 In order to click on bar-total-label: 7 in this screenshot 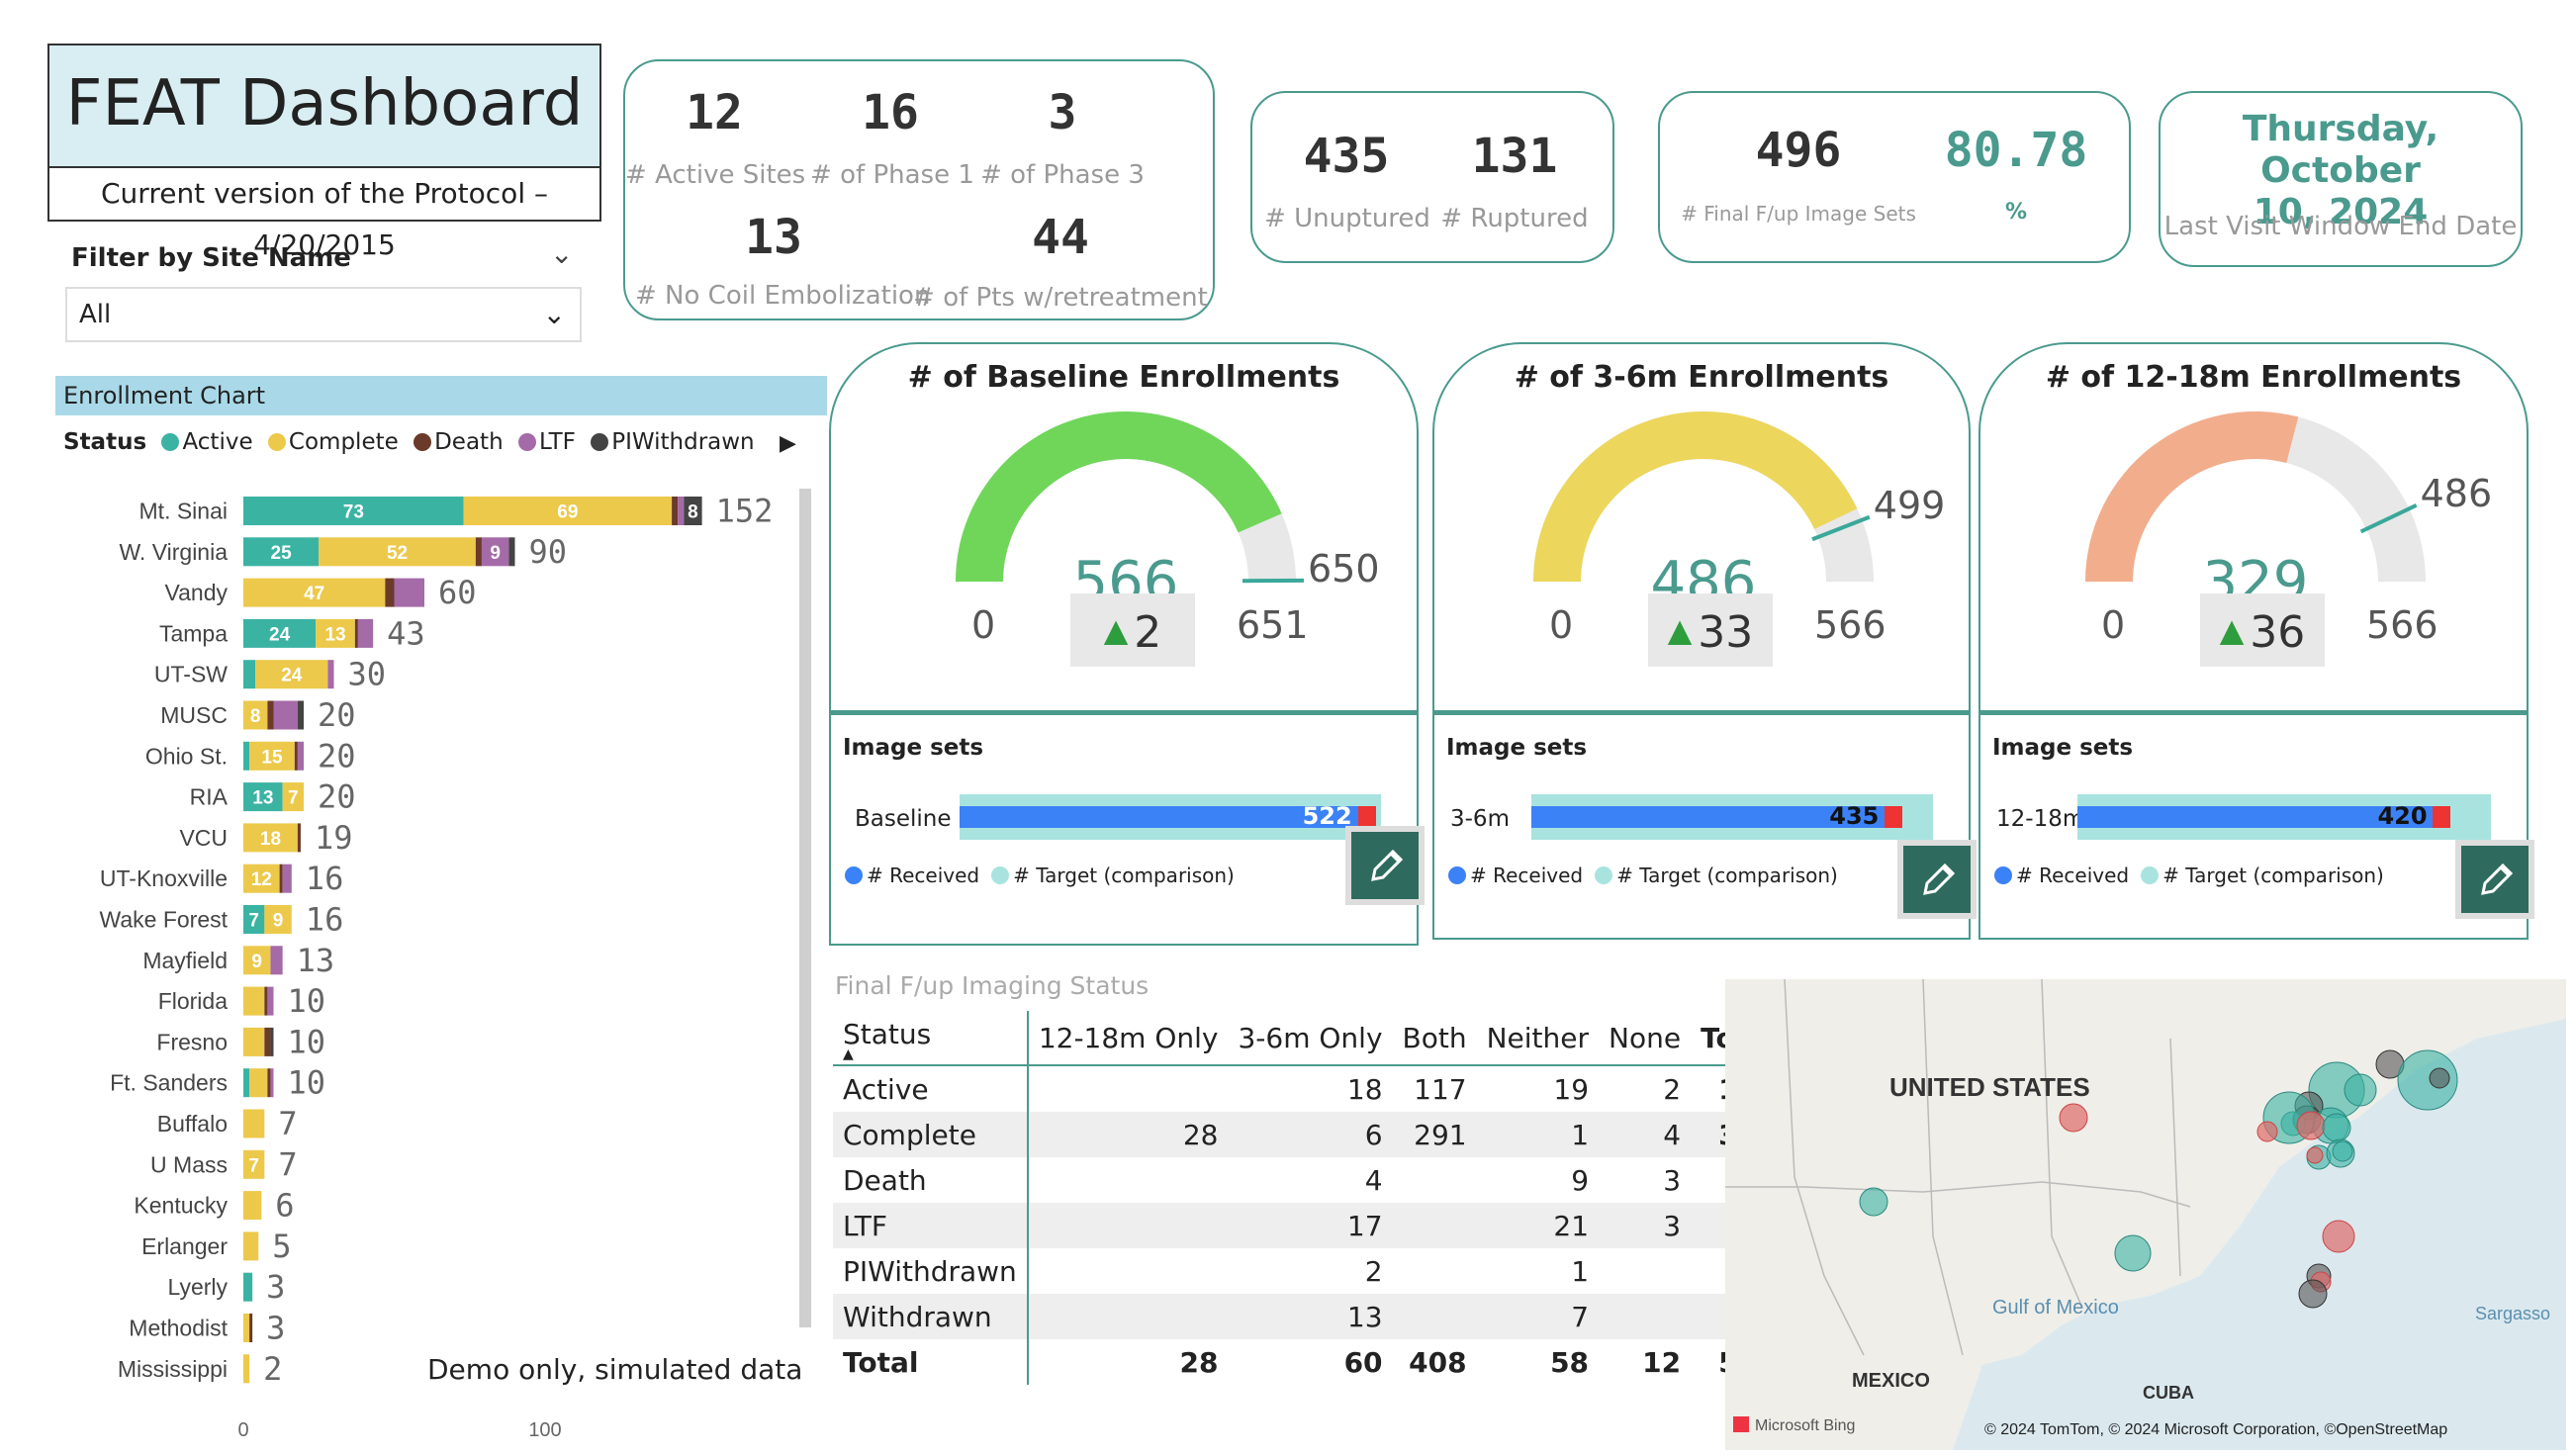, I will do `click(287, 1164)`.